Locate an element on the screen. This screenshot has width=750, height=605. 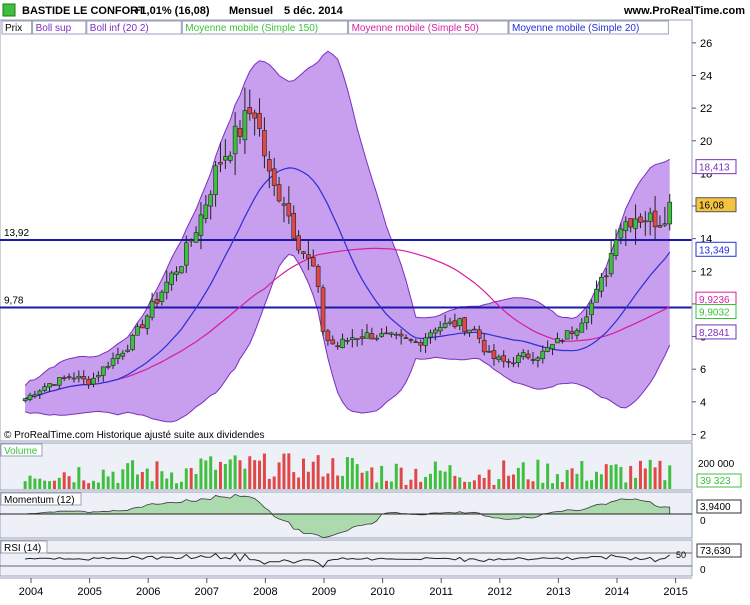
legend-item-5: Moyenne mobile (Simple 20) is located at coordinates (575, 28).